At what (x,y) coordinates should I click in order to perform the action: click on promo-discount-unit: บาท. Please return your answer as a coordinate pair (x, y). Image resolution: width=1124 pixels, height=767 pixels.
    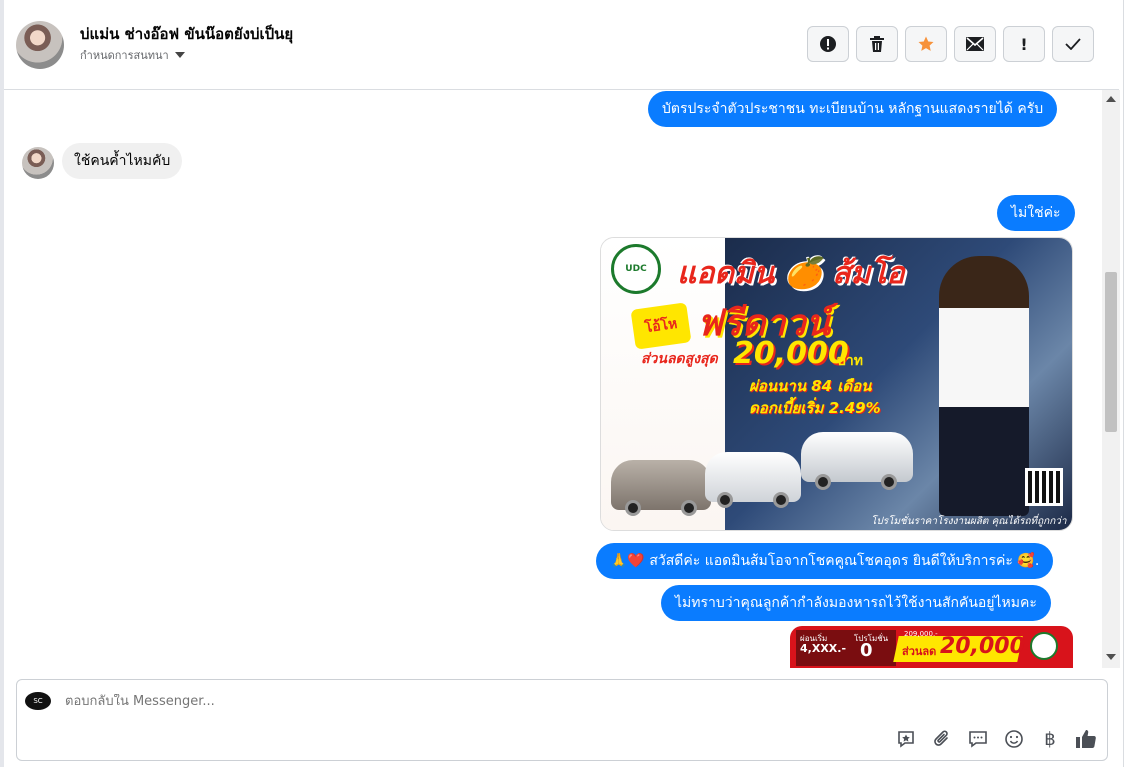
    Looking at the image, I should click on (850, 361).